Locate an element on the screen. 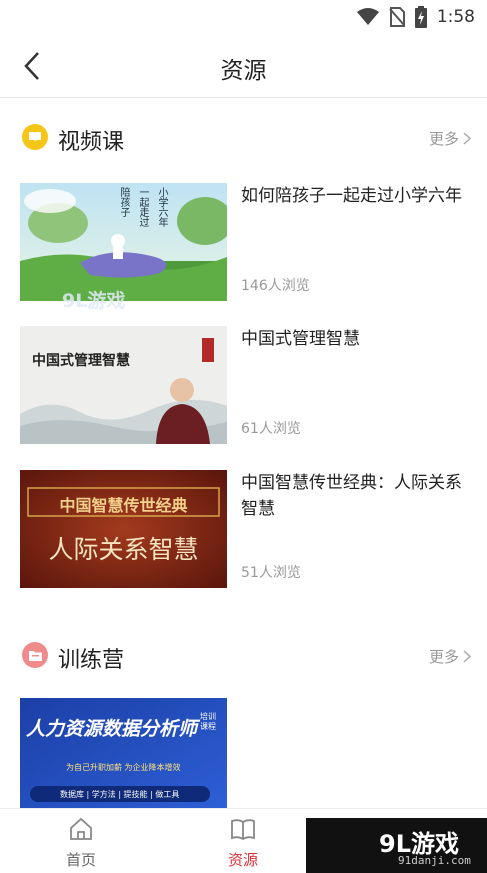 Image resolution: width=487 pixels, height=873 pixels. tab-resources: 资源 is located at coordinates (243, 841).